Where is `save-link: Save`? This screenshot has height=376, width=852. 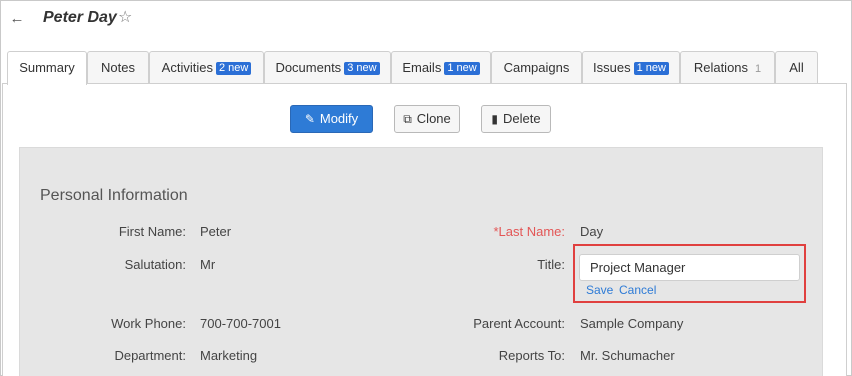 save-link: Save is located at coordinates (599, 290).